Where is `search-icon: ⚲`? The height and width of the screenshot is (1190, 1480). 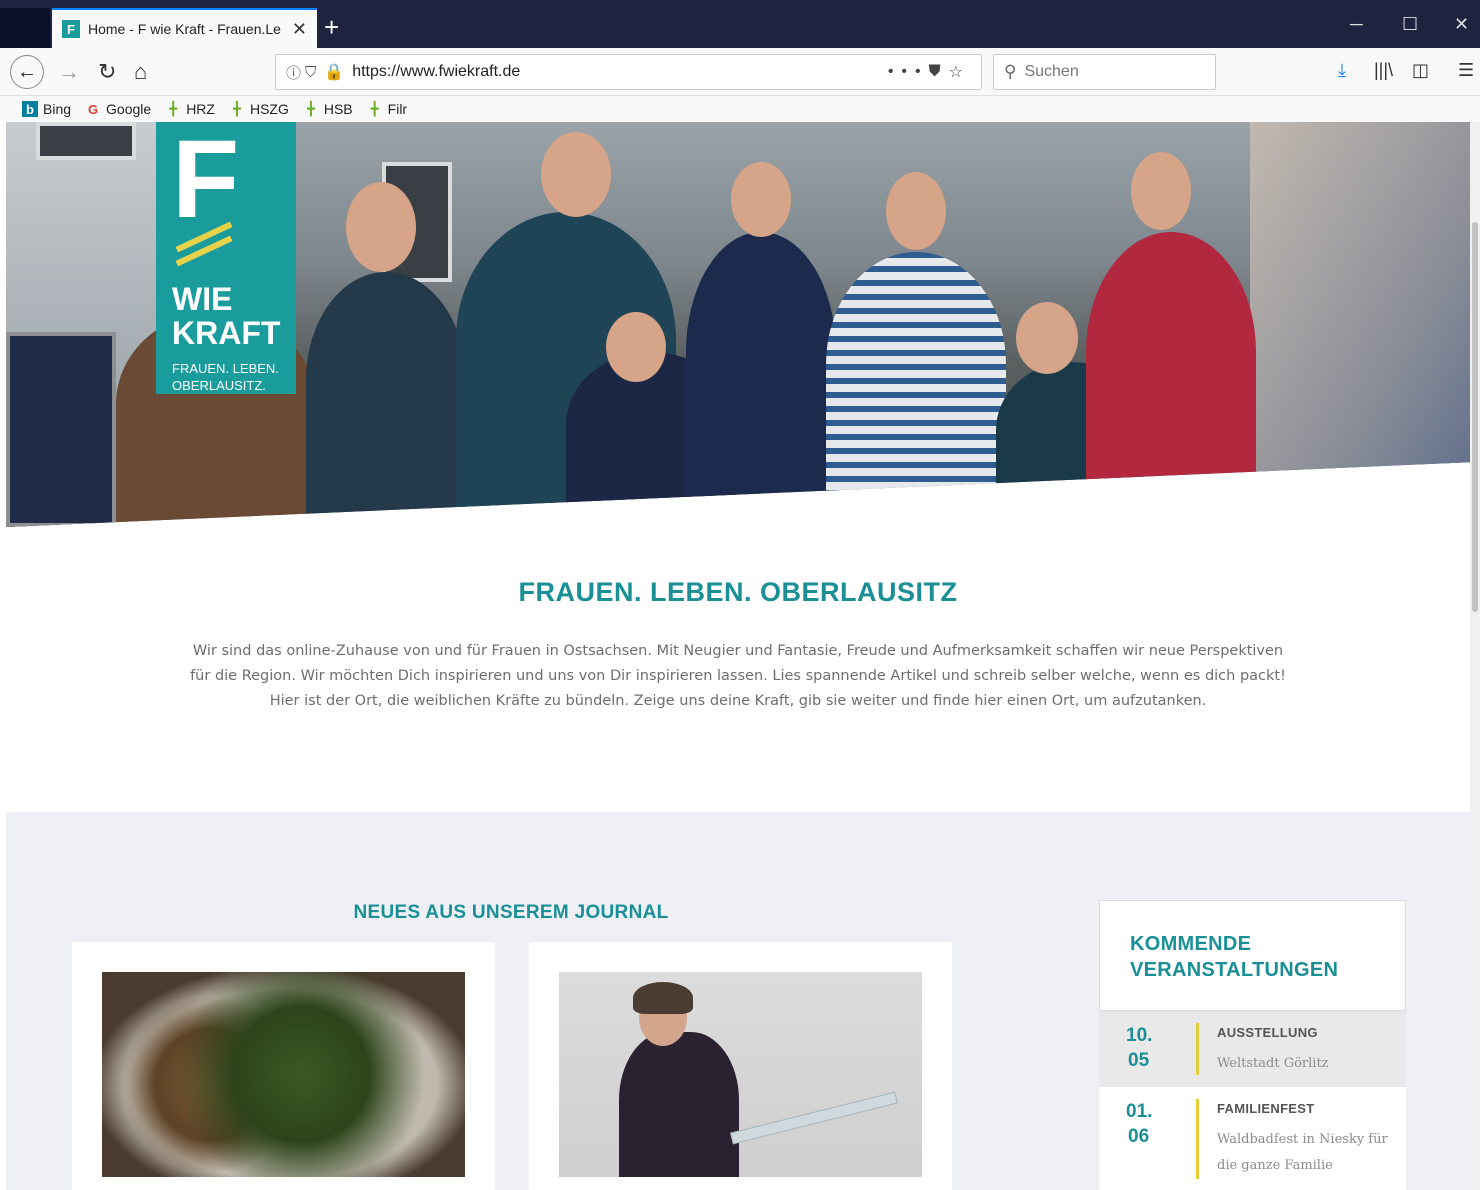 search-icon: ⚲ is located at coordinates (1010, 71).